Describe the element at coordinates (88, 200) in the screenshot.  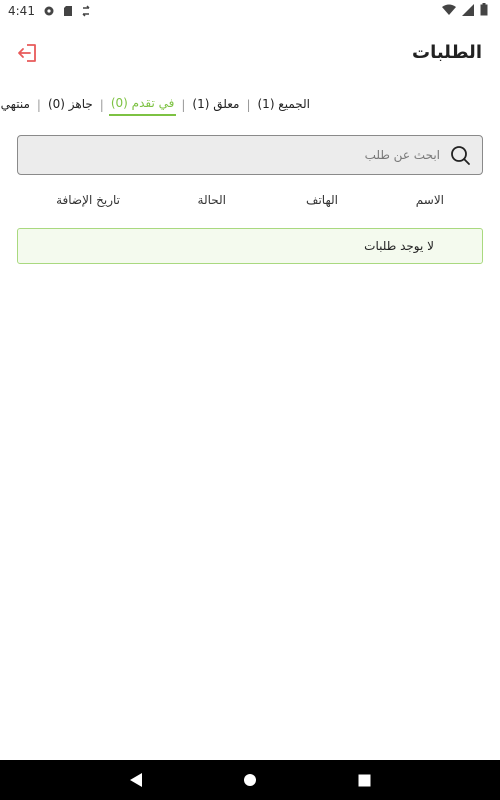
I see `column-date: تاريخ الإضافة` at that location.